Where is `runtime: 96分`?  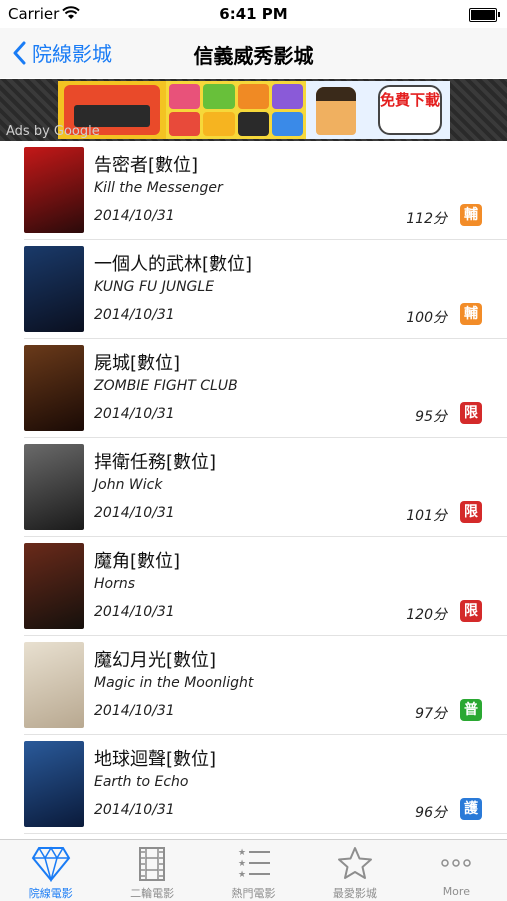
runtime: 96分 is located at coordinates (431, 813).